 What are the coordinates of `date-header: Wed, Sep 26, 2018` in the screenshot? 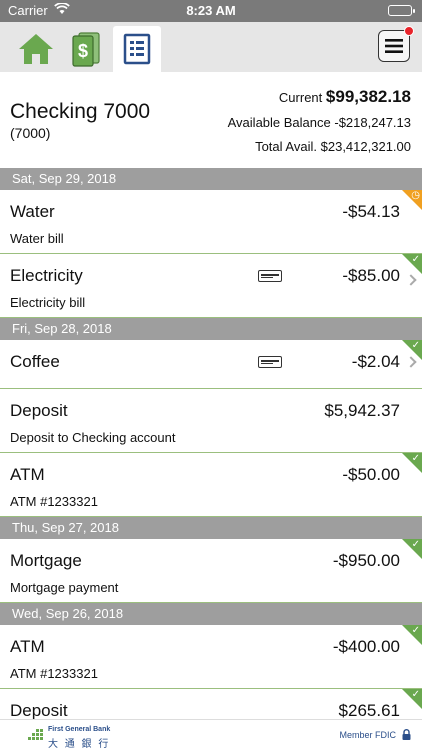 It's located at (211, 614).